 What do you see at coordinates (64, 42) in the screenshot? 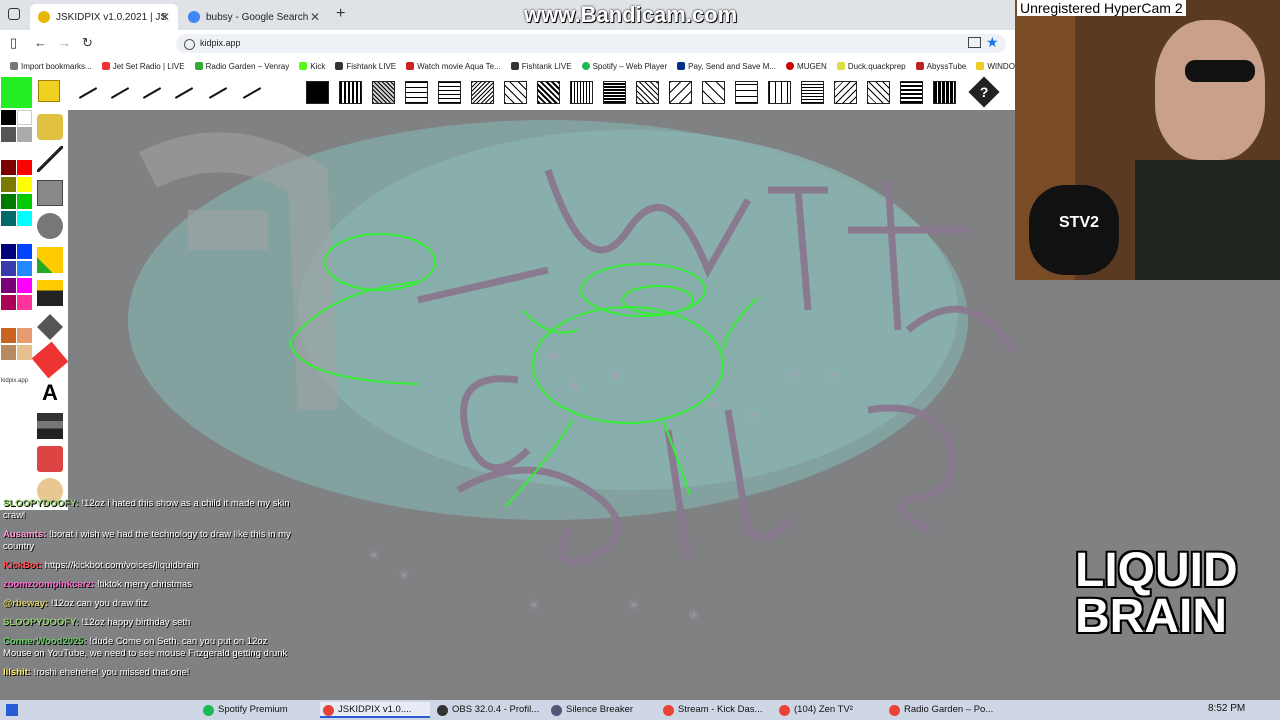
I see `forward-icon: →` at bounding box center [64, 42].